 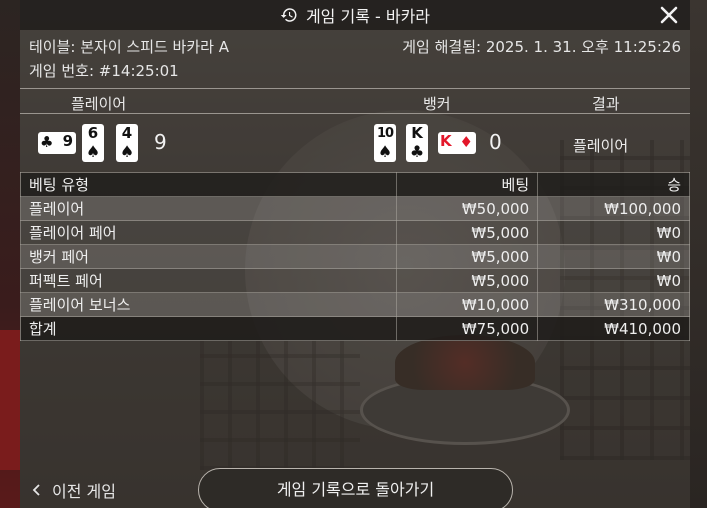 I want to click on outcome-header: 결과, so click(x=606, y=104).